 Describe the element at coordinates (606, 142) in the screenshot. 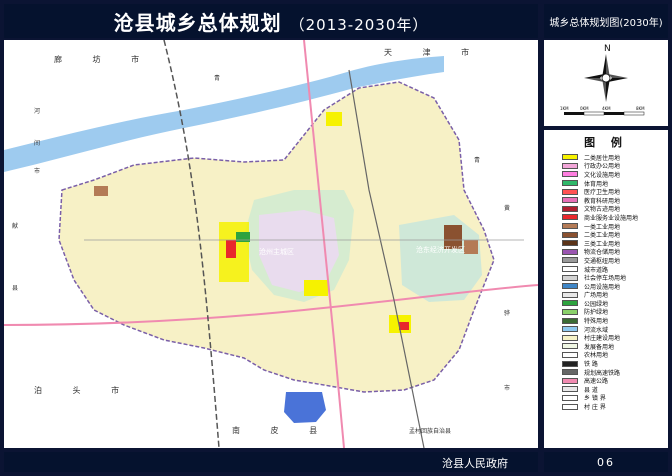

I see `legend-title: 图 例` at that location.